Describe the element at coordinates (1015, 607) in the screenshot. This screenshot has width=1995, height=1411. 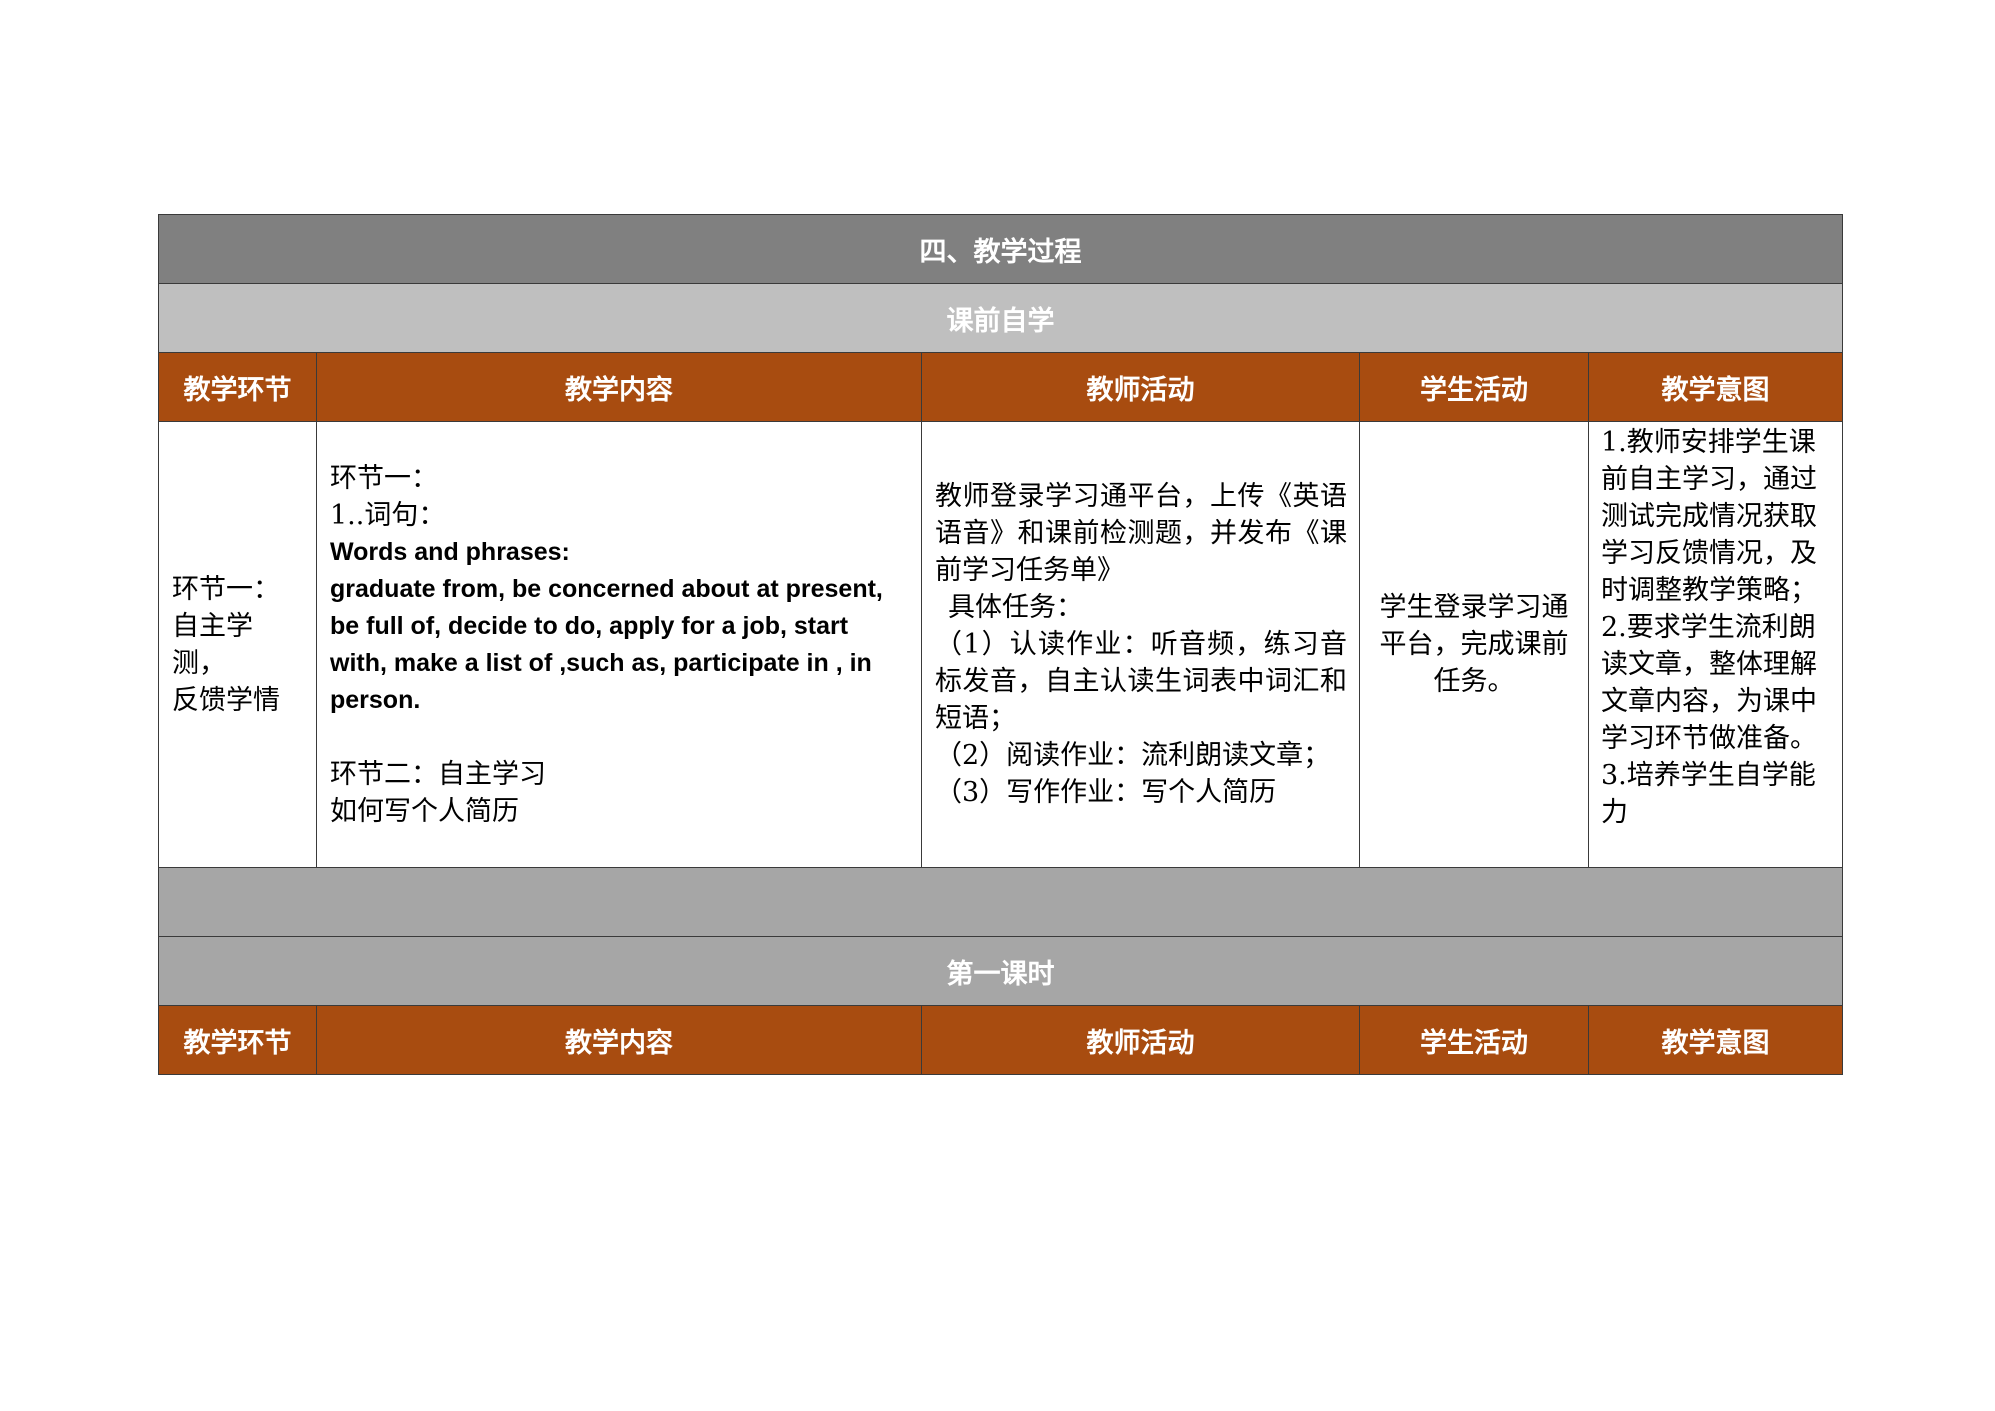
I see `teacher-line: 具体任务：` at that location.